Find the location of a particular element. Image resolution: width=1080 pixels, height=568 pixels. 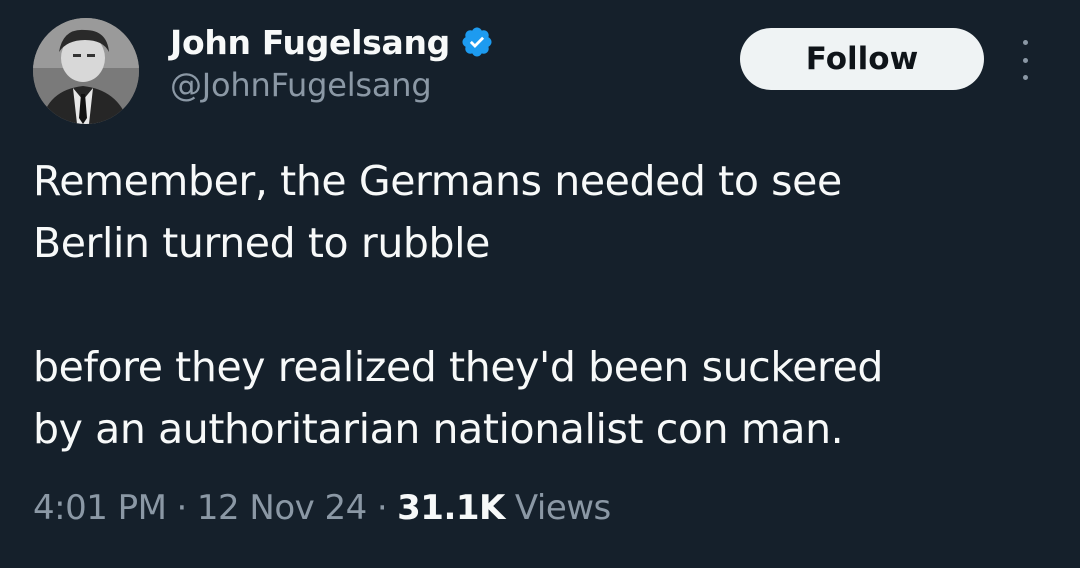

more-options-icon is located at coordinates (1025, 60).